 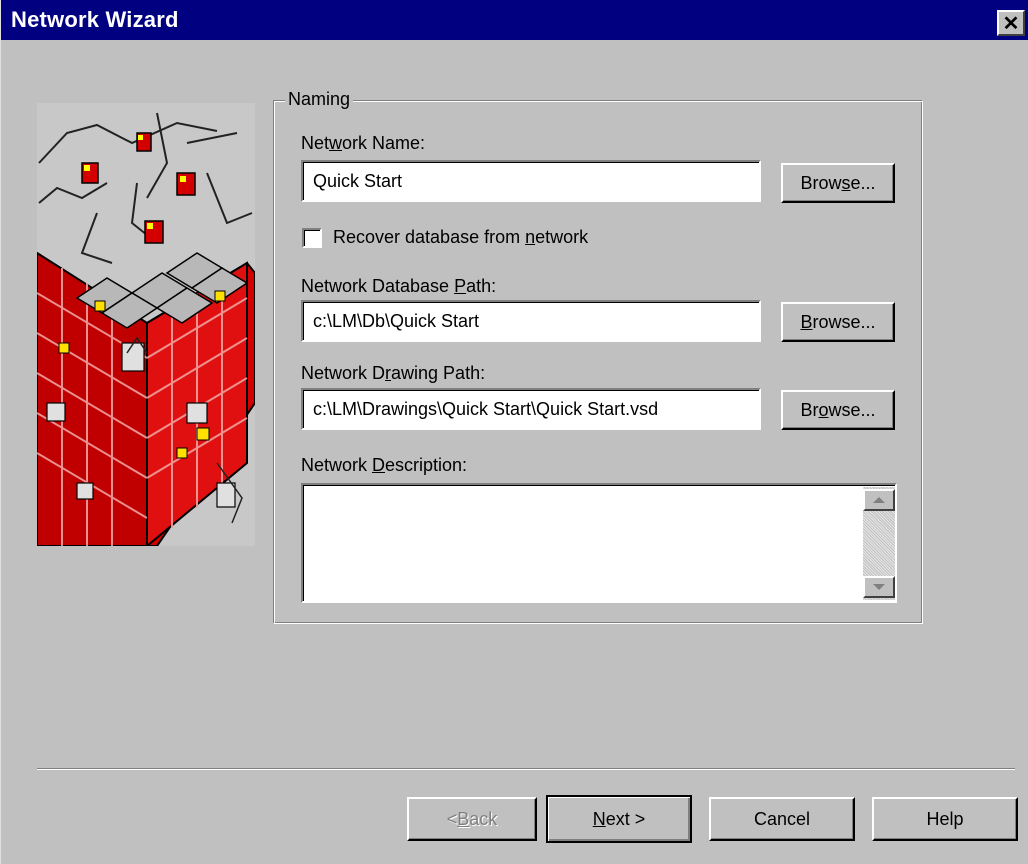 What do you see at coordinates (879, 543) in the screenshot?
I see `description-scrollbar` at bounding box center [879, 543].